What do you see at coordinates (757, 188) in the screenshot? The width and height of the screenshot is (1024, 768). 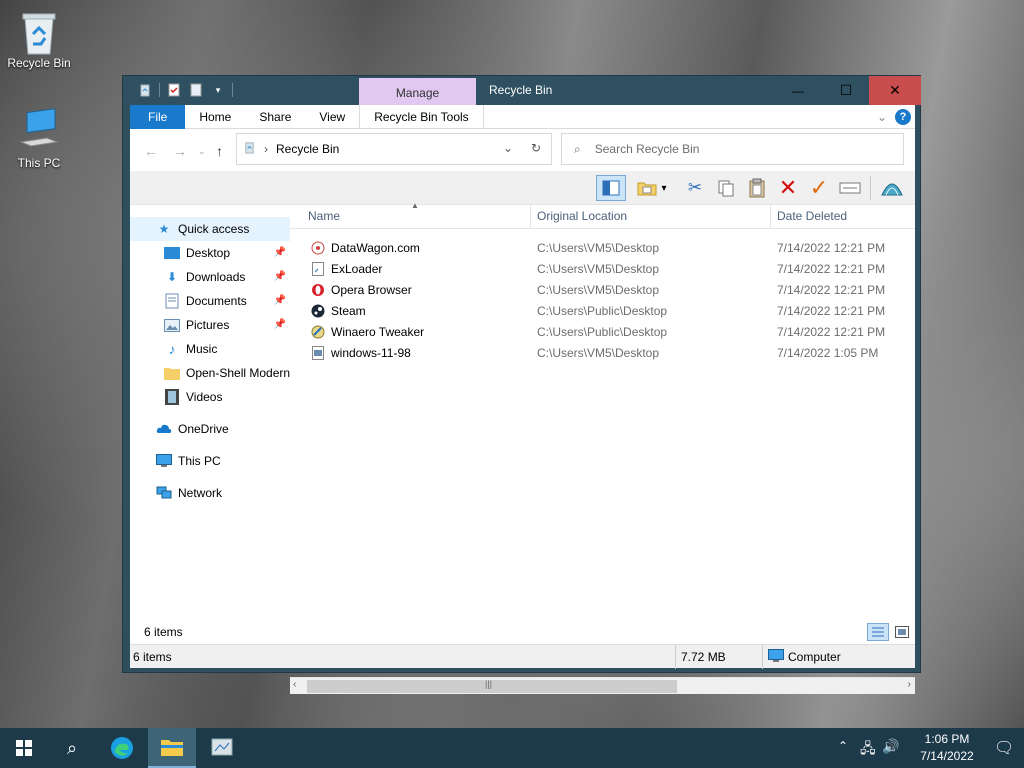 I see `paste-icon` at bounding box center [757, 188].